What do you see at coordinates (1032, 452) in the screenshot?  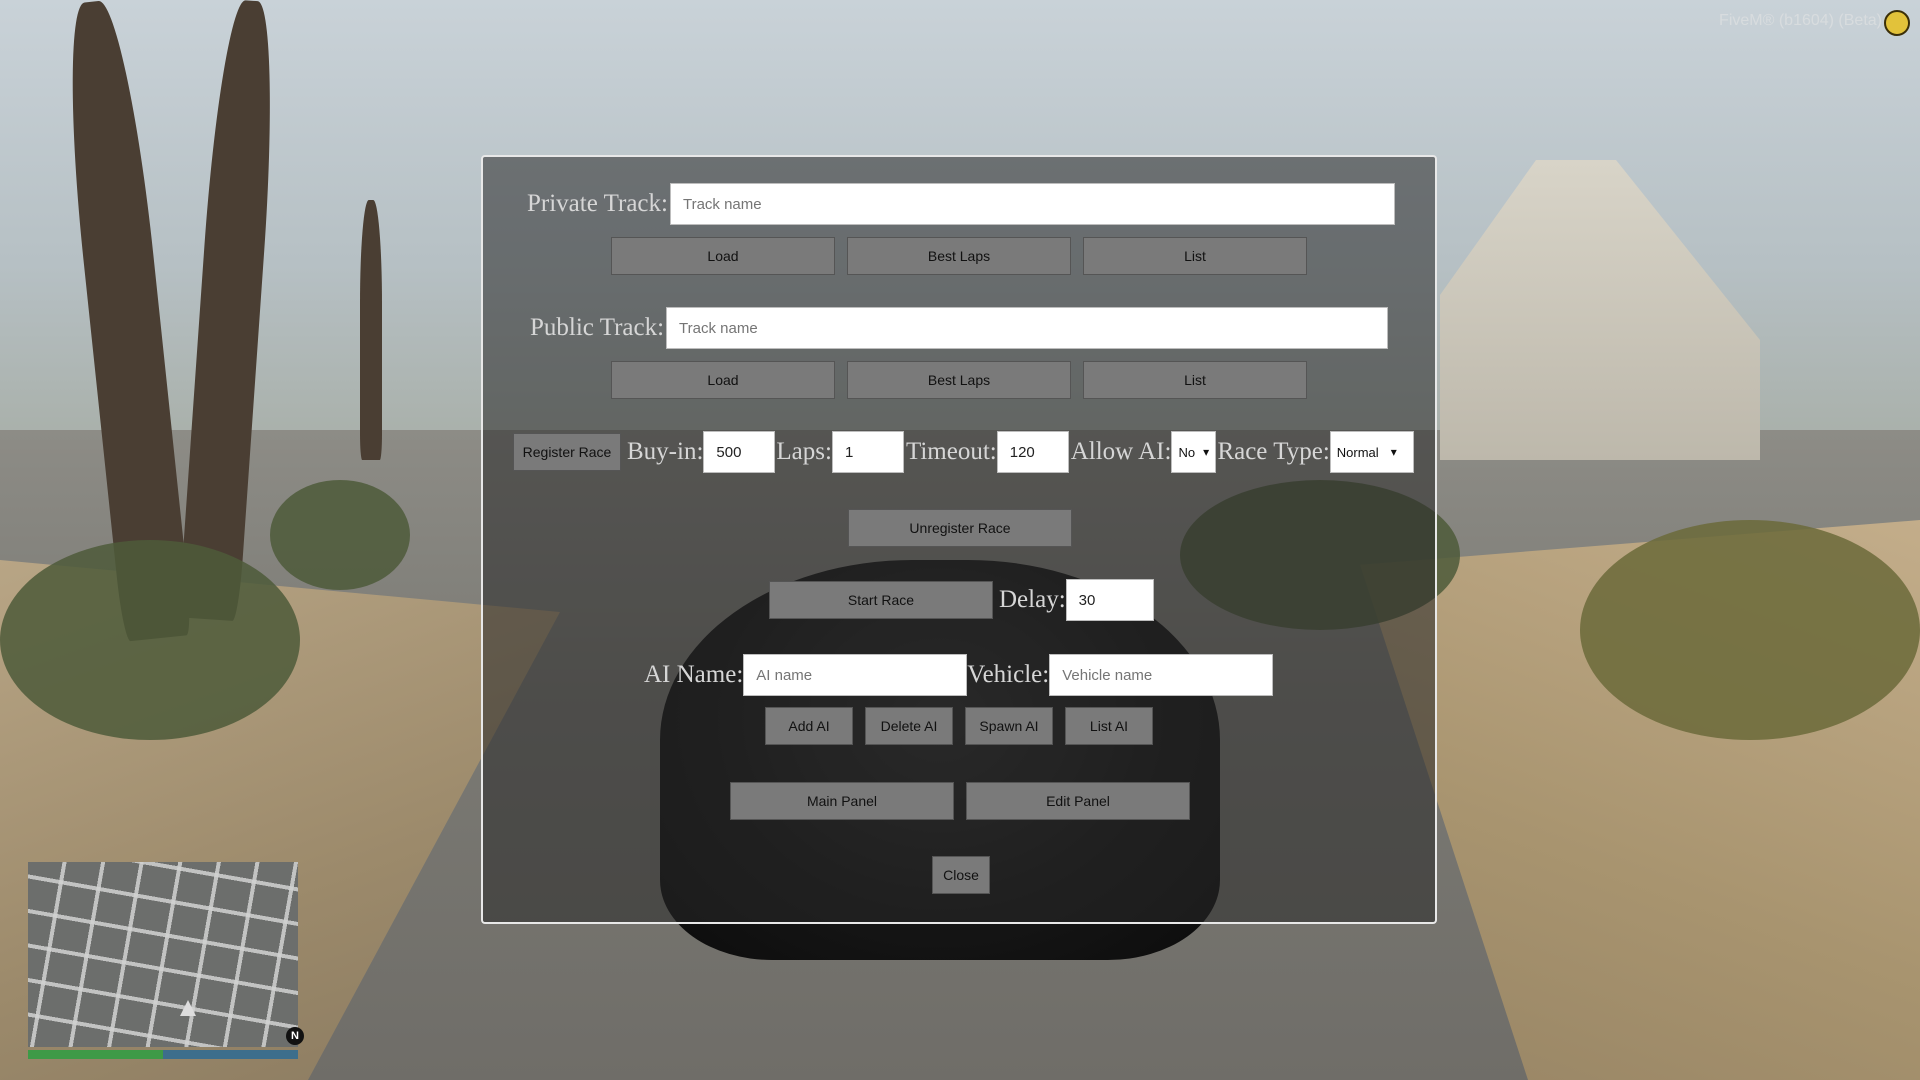 I see `timeout-input` at bounding box center [1032, 452].